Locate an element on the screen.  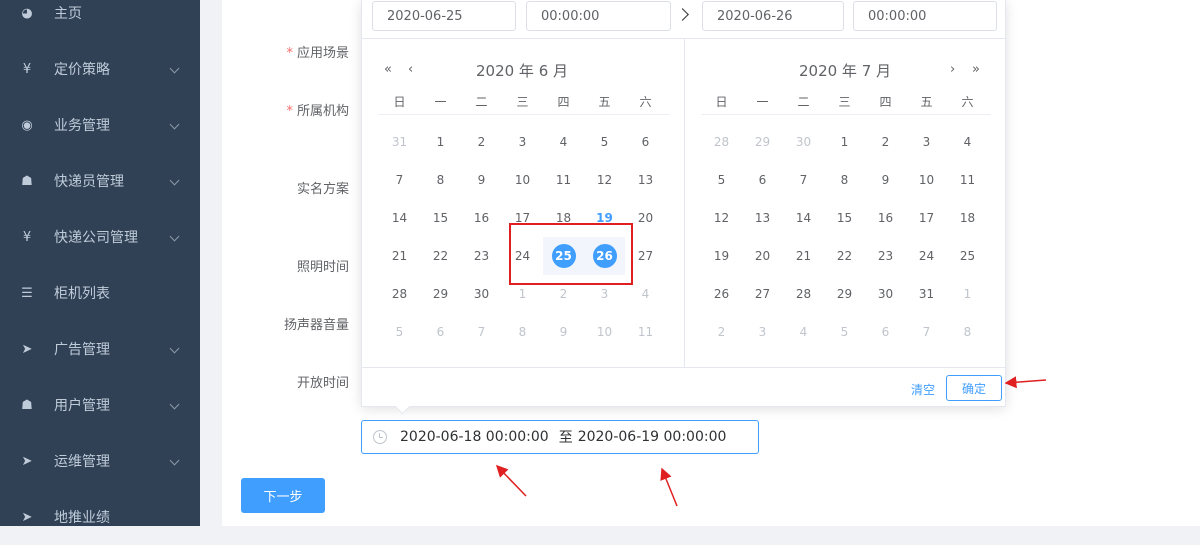
prev-month-icon: ‹ is located at coordinates (410, 69).